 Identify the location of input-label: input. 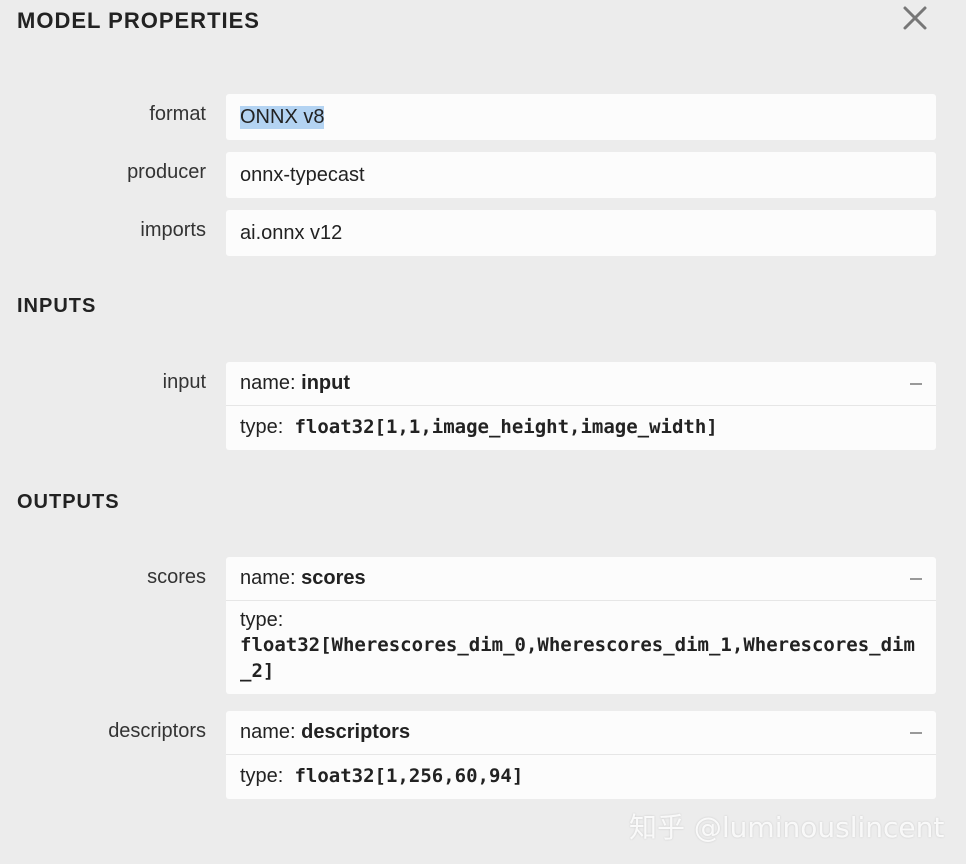
(184, 382).